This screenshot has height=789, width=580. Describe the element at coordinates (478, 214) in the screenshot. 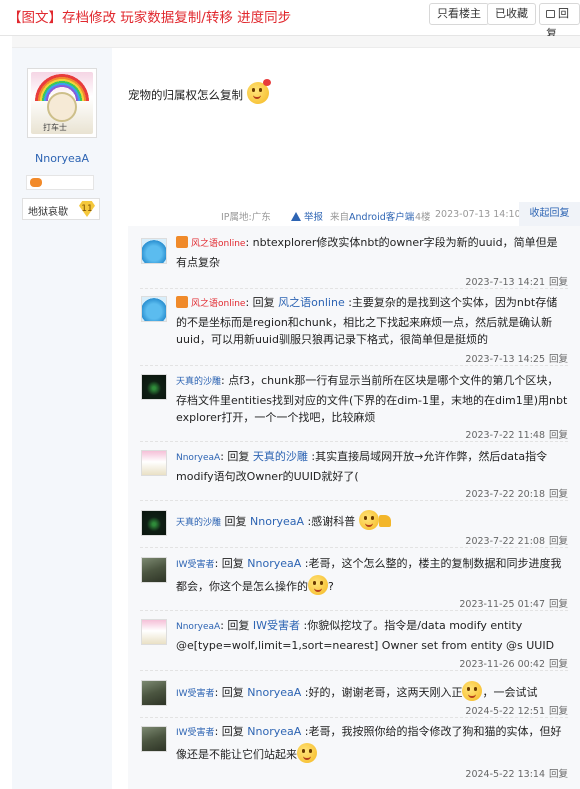

I see `post-date: 2023-07-13 14:10` at that location.